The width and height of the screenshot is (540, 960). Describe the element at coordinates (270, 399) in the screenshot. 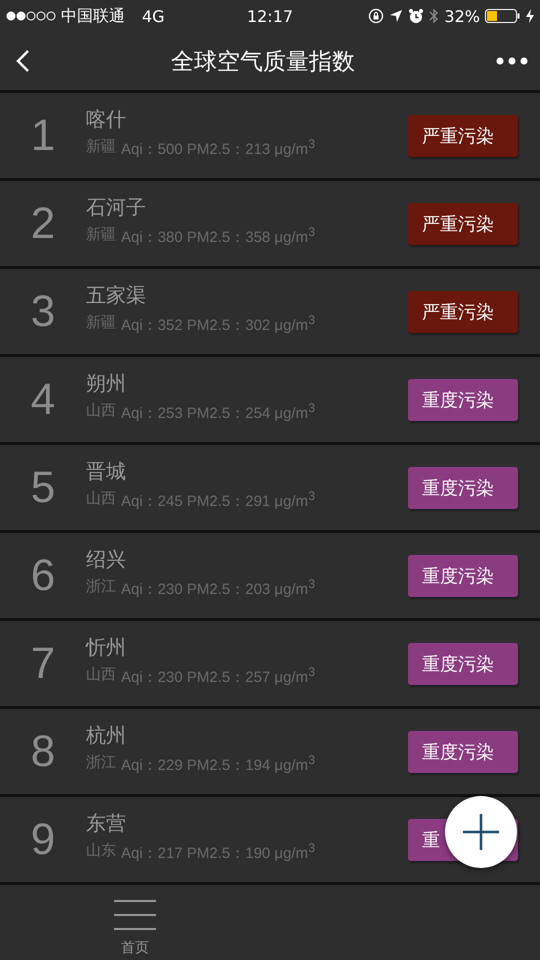

I see `city-row: 4 朔州 山西 Aqi：253 PM2.5：254 μg/m$^{3}$ 重度污染` at that location.